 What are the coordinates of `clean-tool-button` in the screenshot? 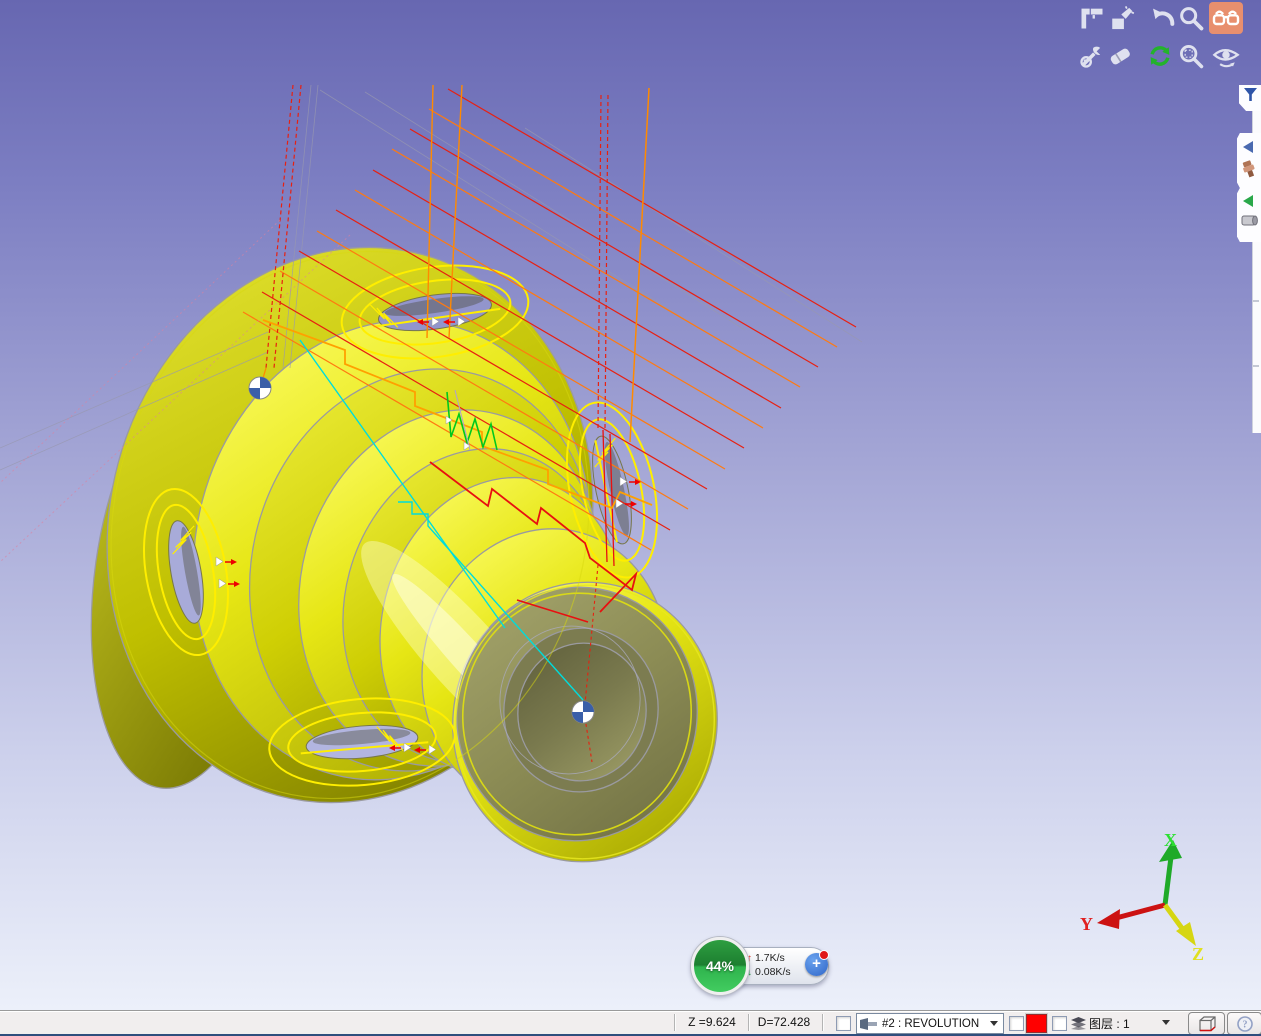 It's located at (1121, 18).